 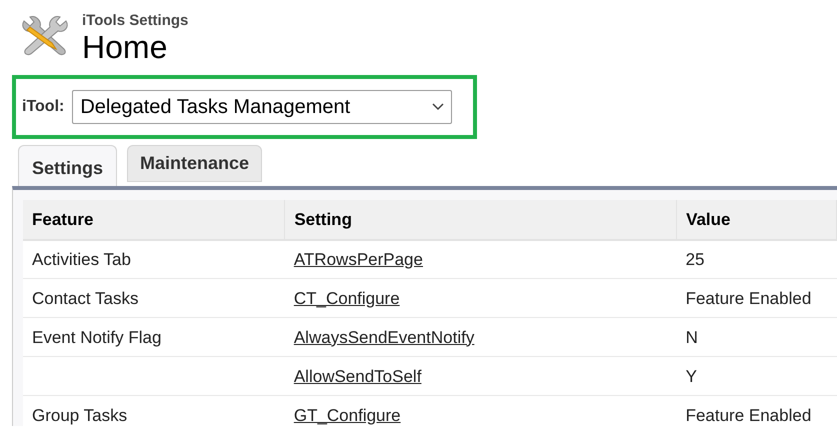 I want to click on column-header: Value, so click(x=756, y=220).